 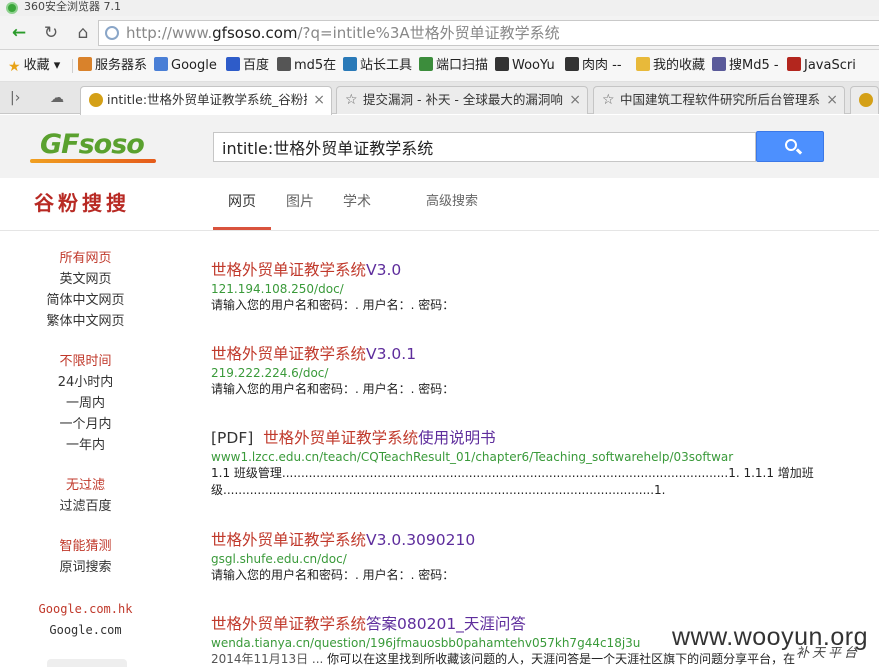 I want to click on search-button, so click(x=790, y=146).